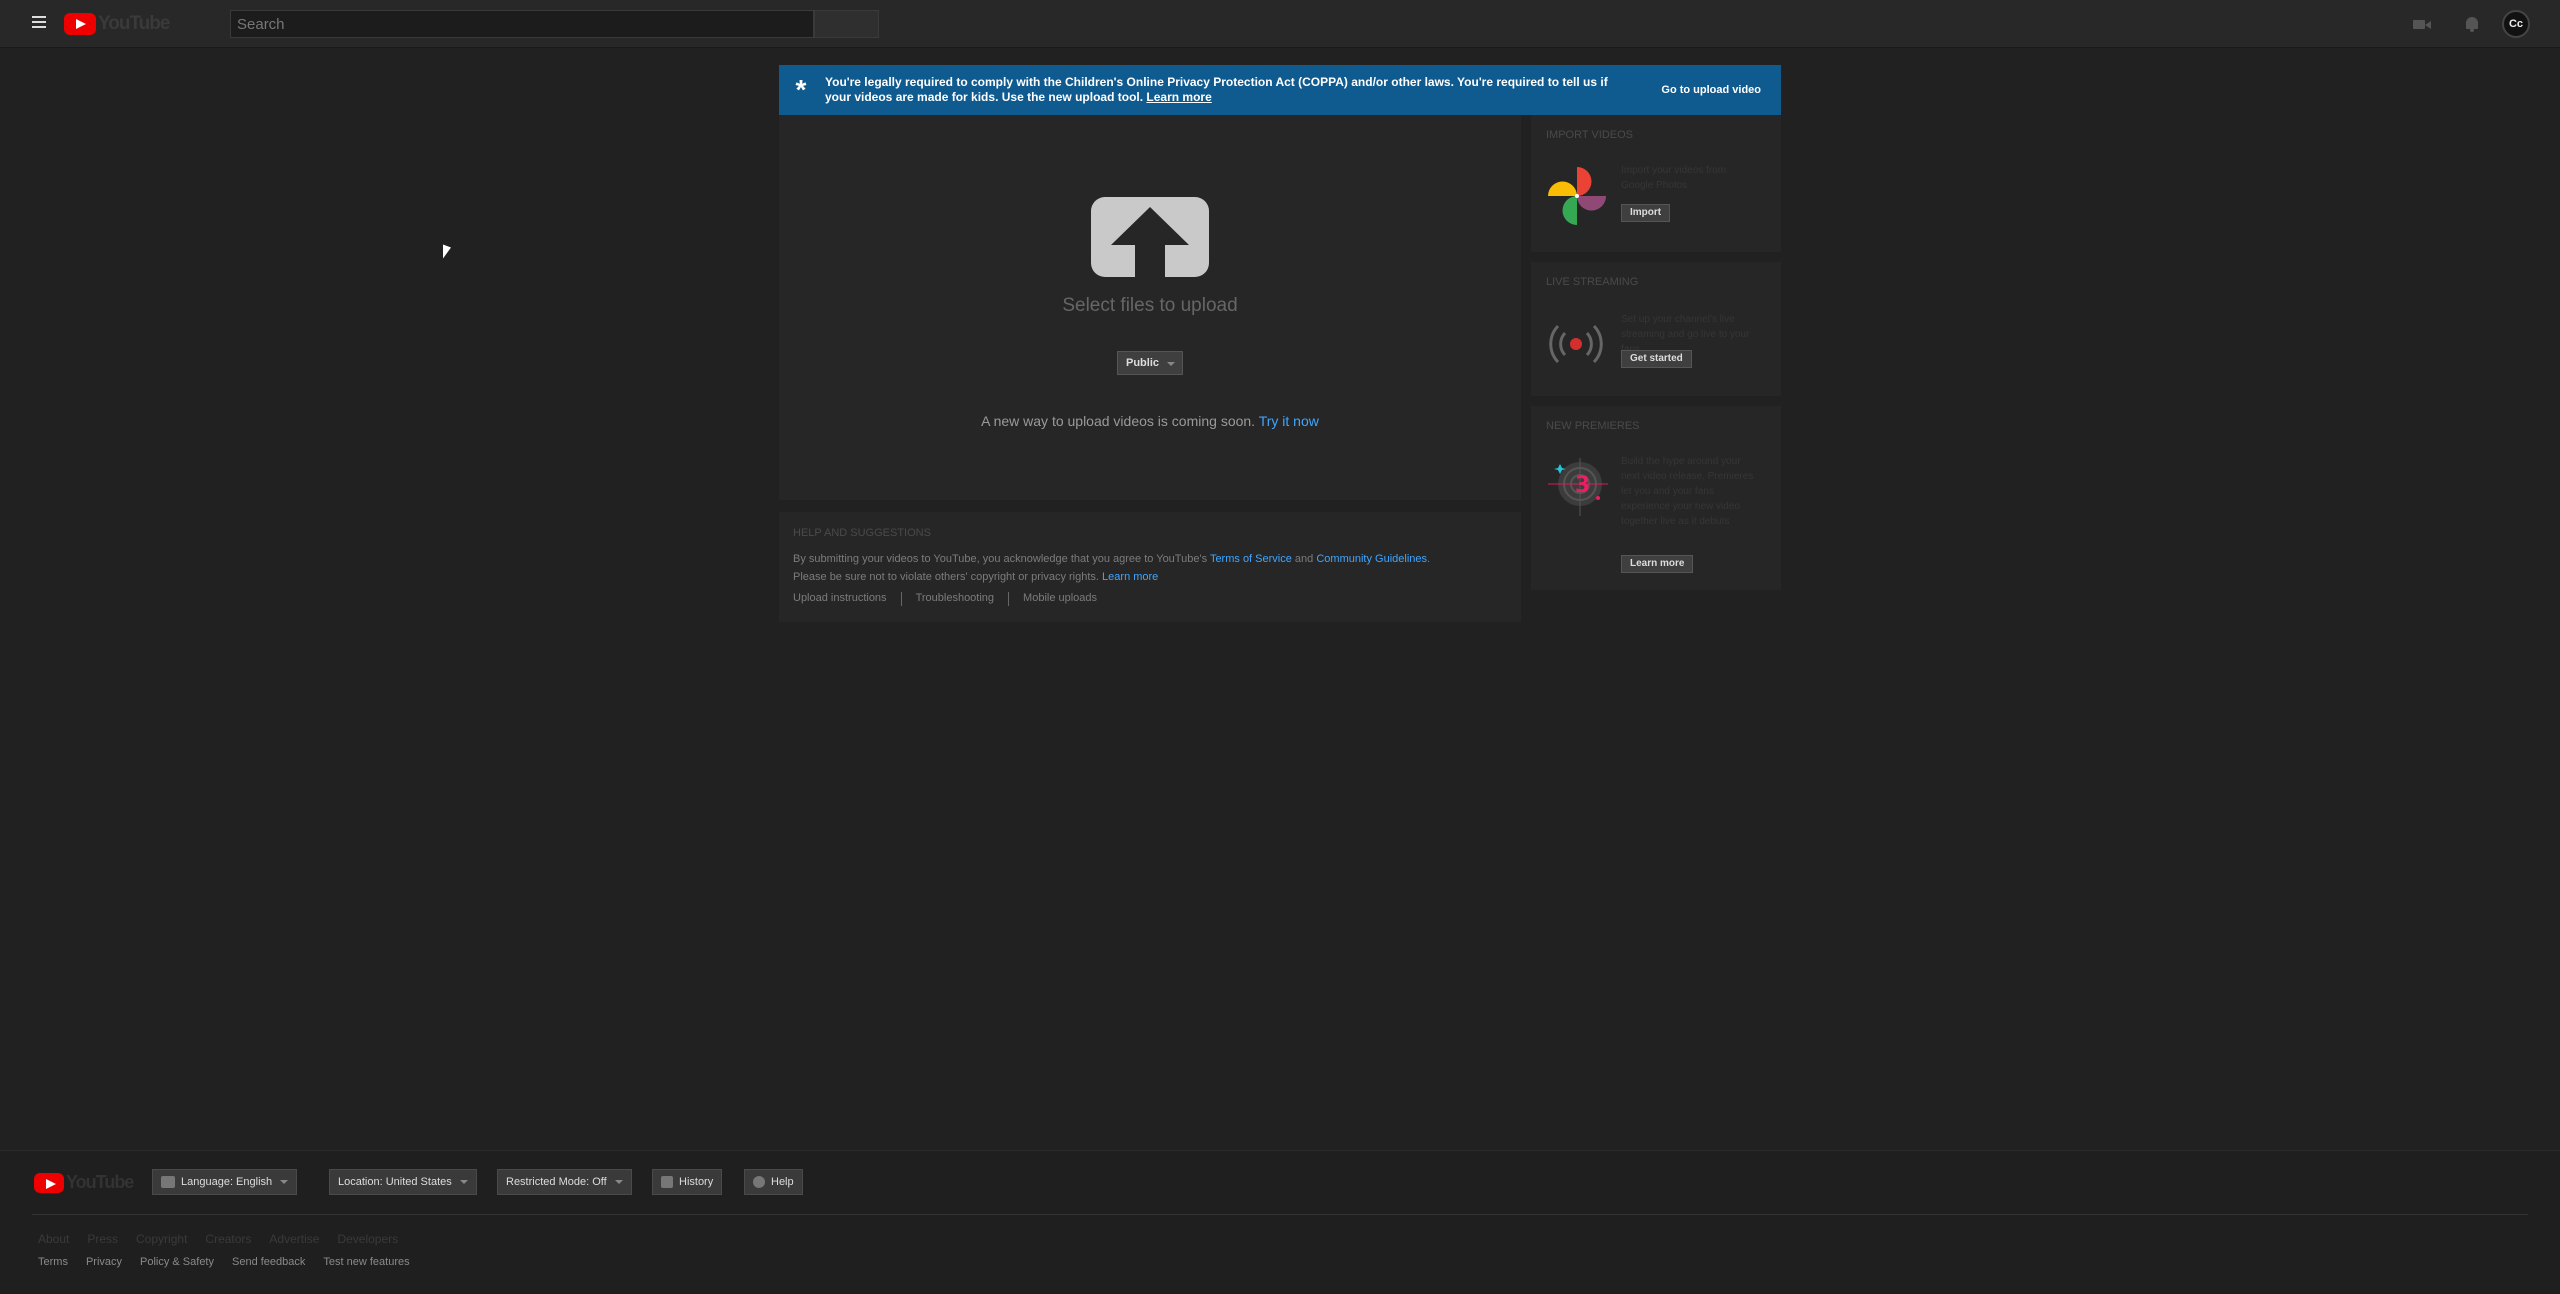  What do you see at coordinates (782, 1182) in the screenshot?
I see `help-label: Help` at bounding box center [782, 1182].